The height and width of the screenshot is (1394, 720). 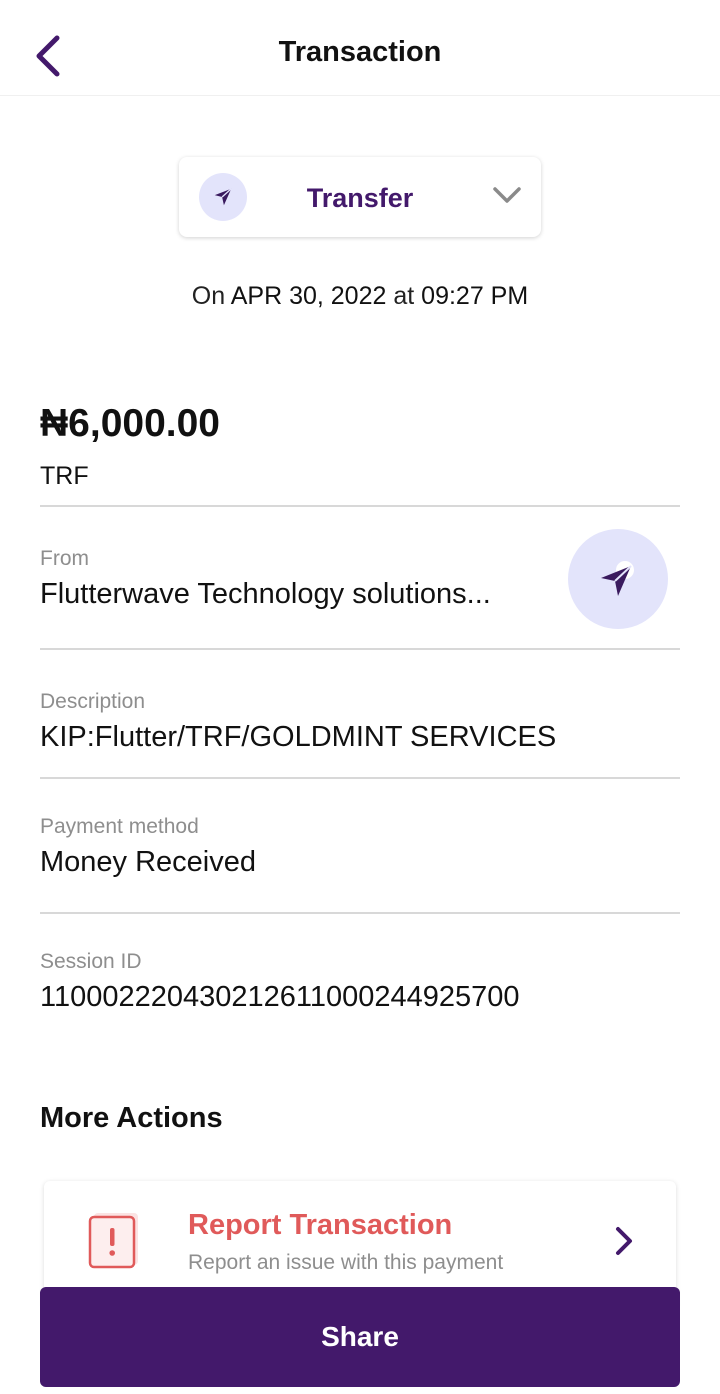 What do you see at coordinates (91, 961) in the screenshot?
I see `session-id-label: Session ID` at bounding box center [91, 961].